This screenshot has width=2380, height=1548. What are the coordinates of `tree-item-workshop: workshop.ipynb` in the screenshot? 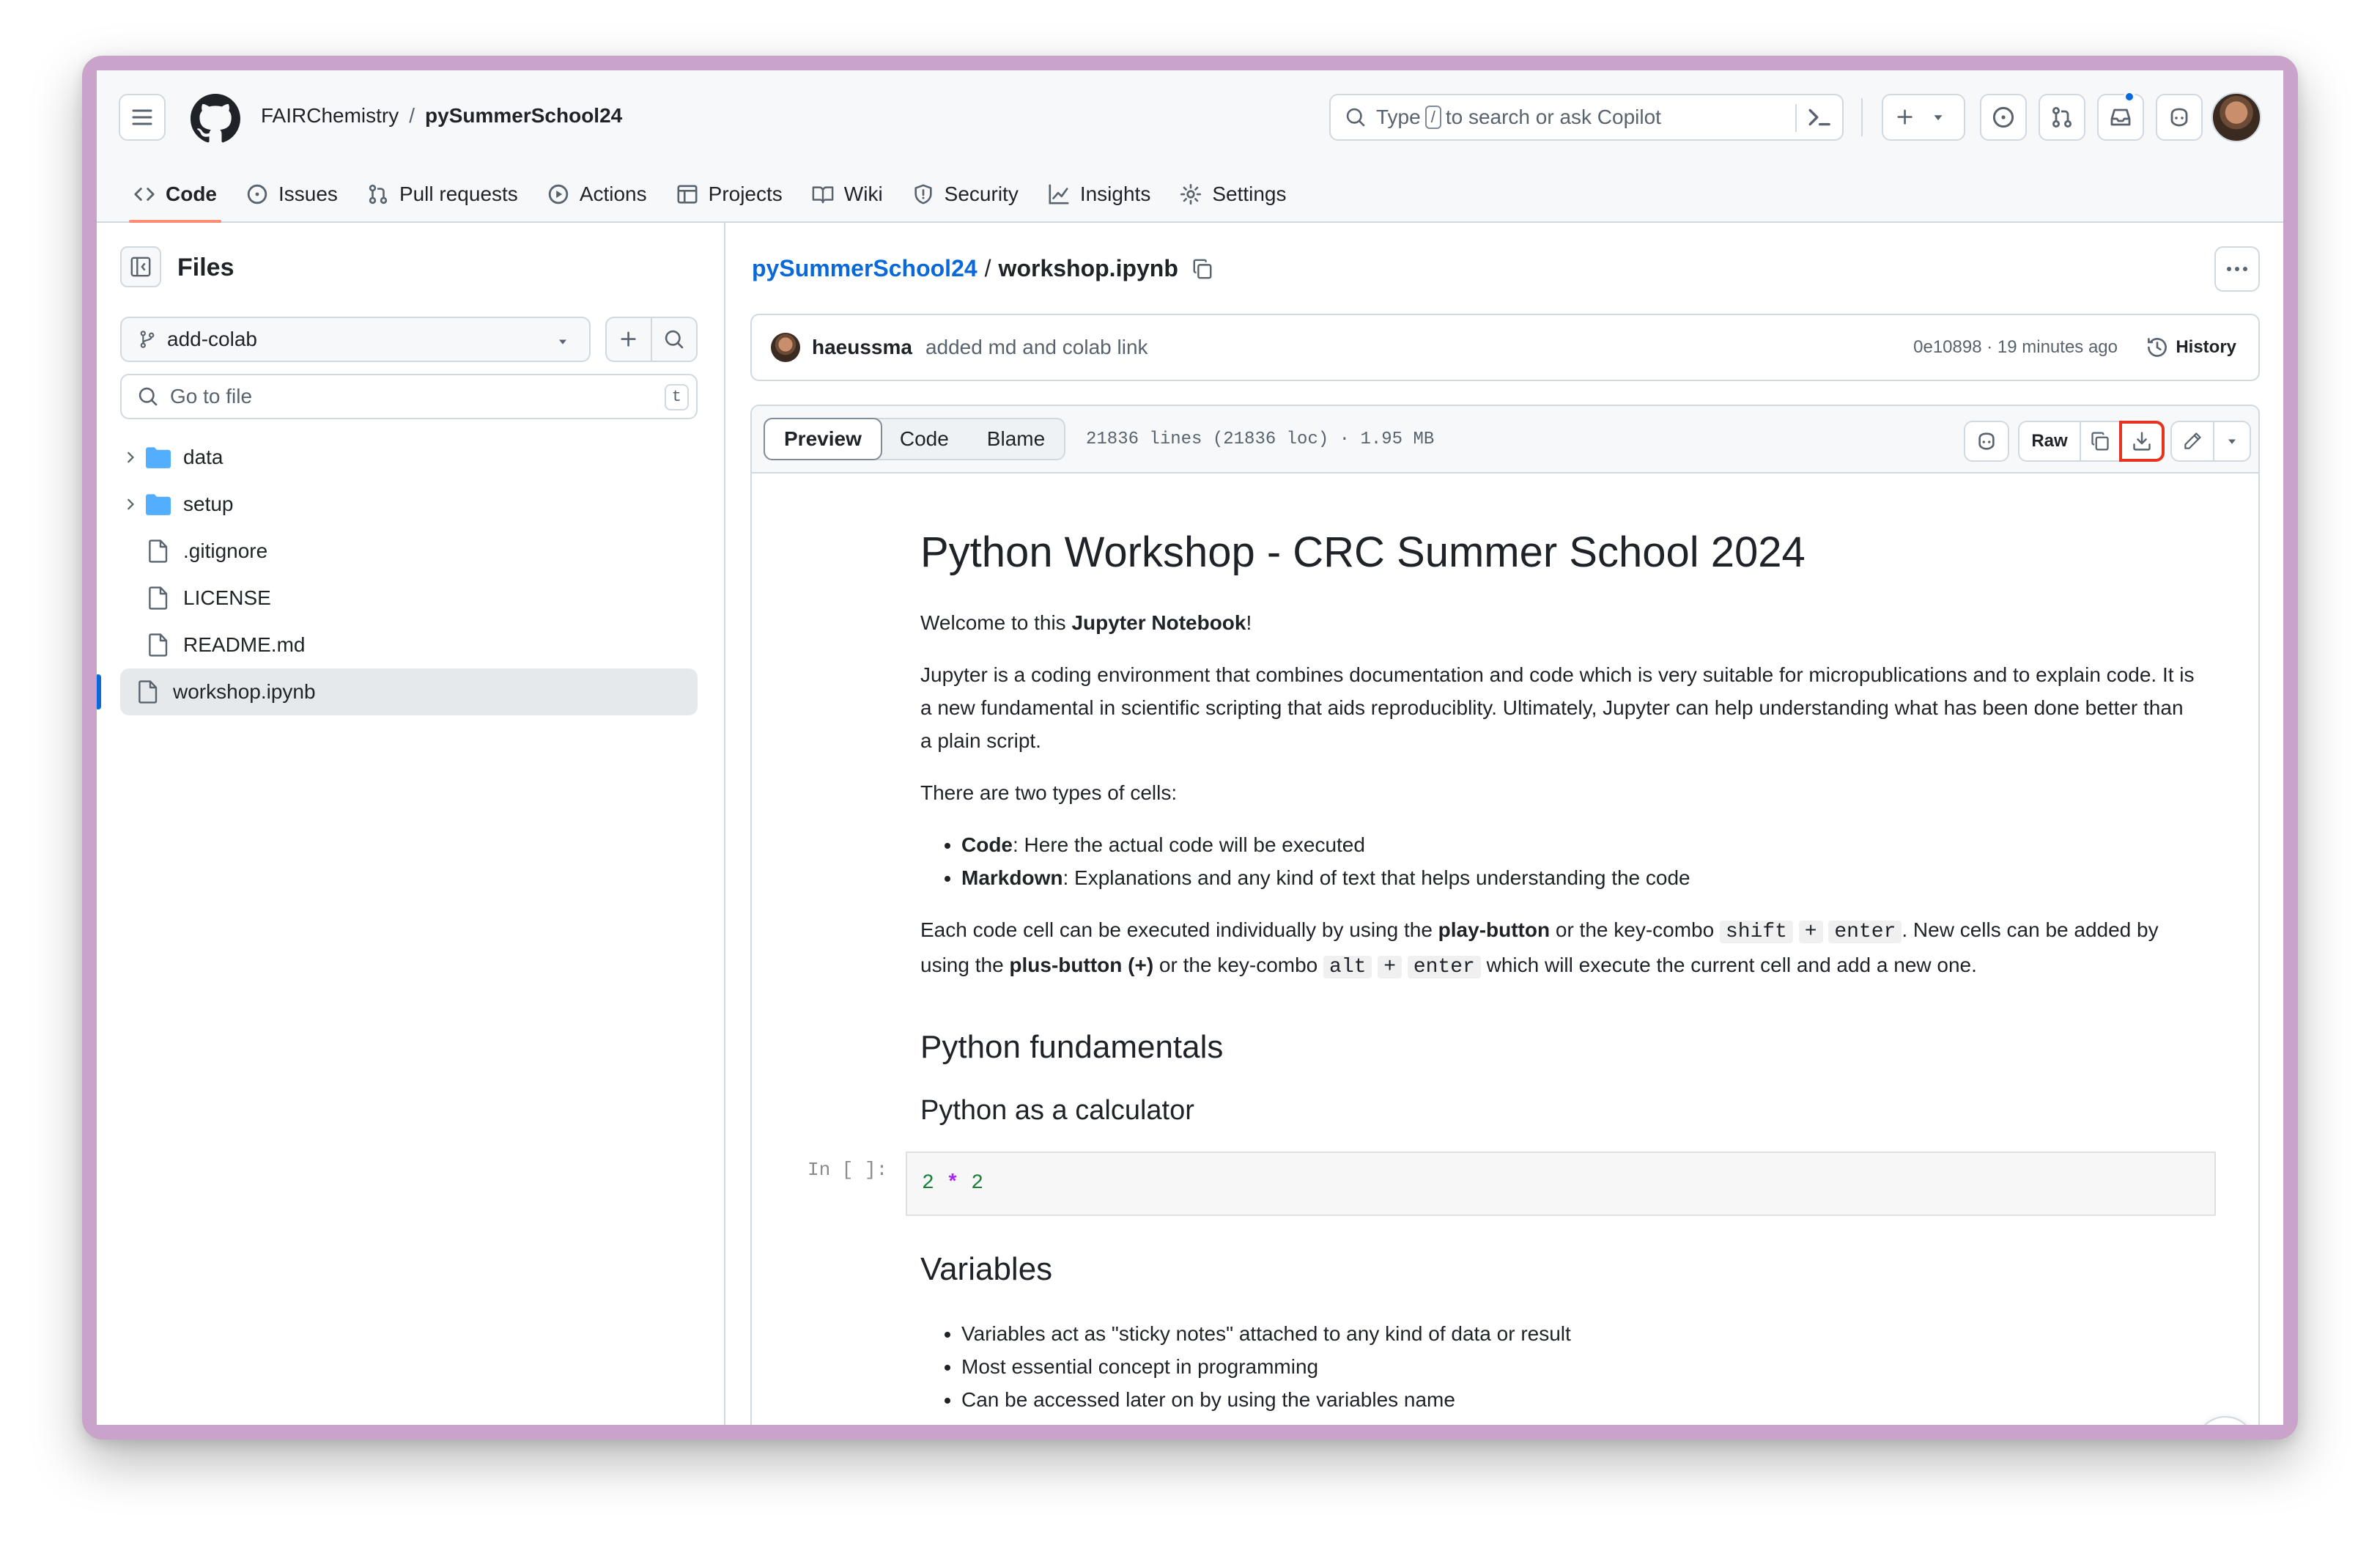 It's located at (397, 691).